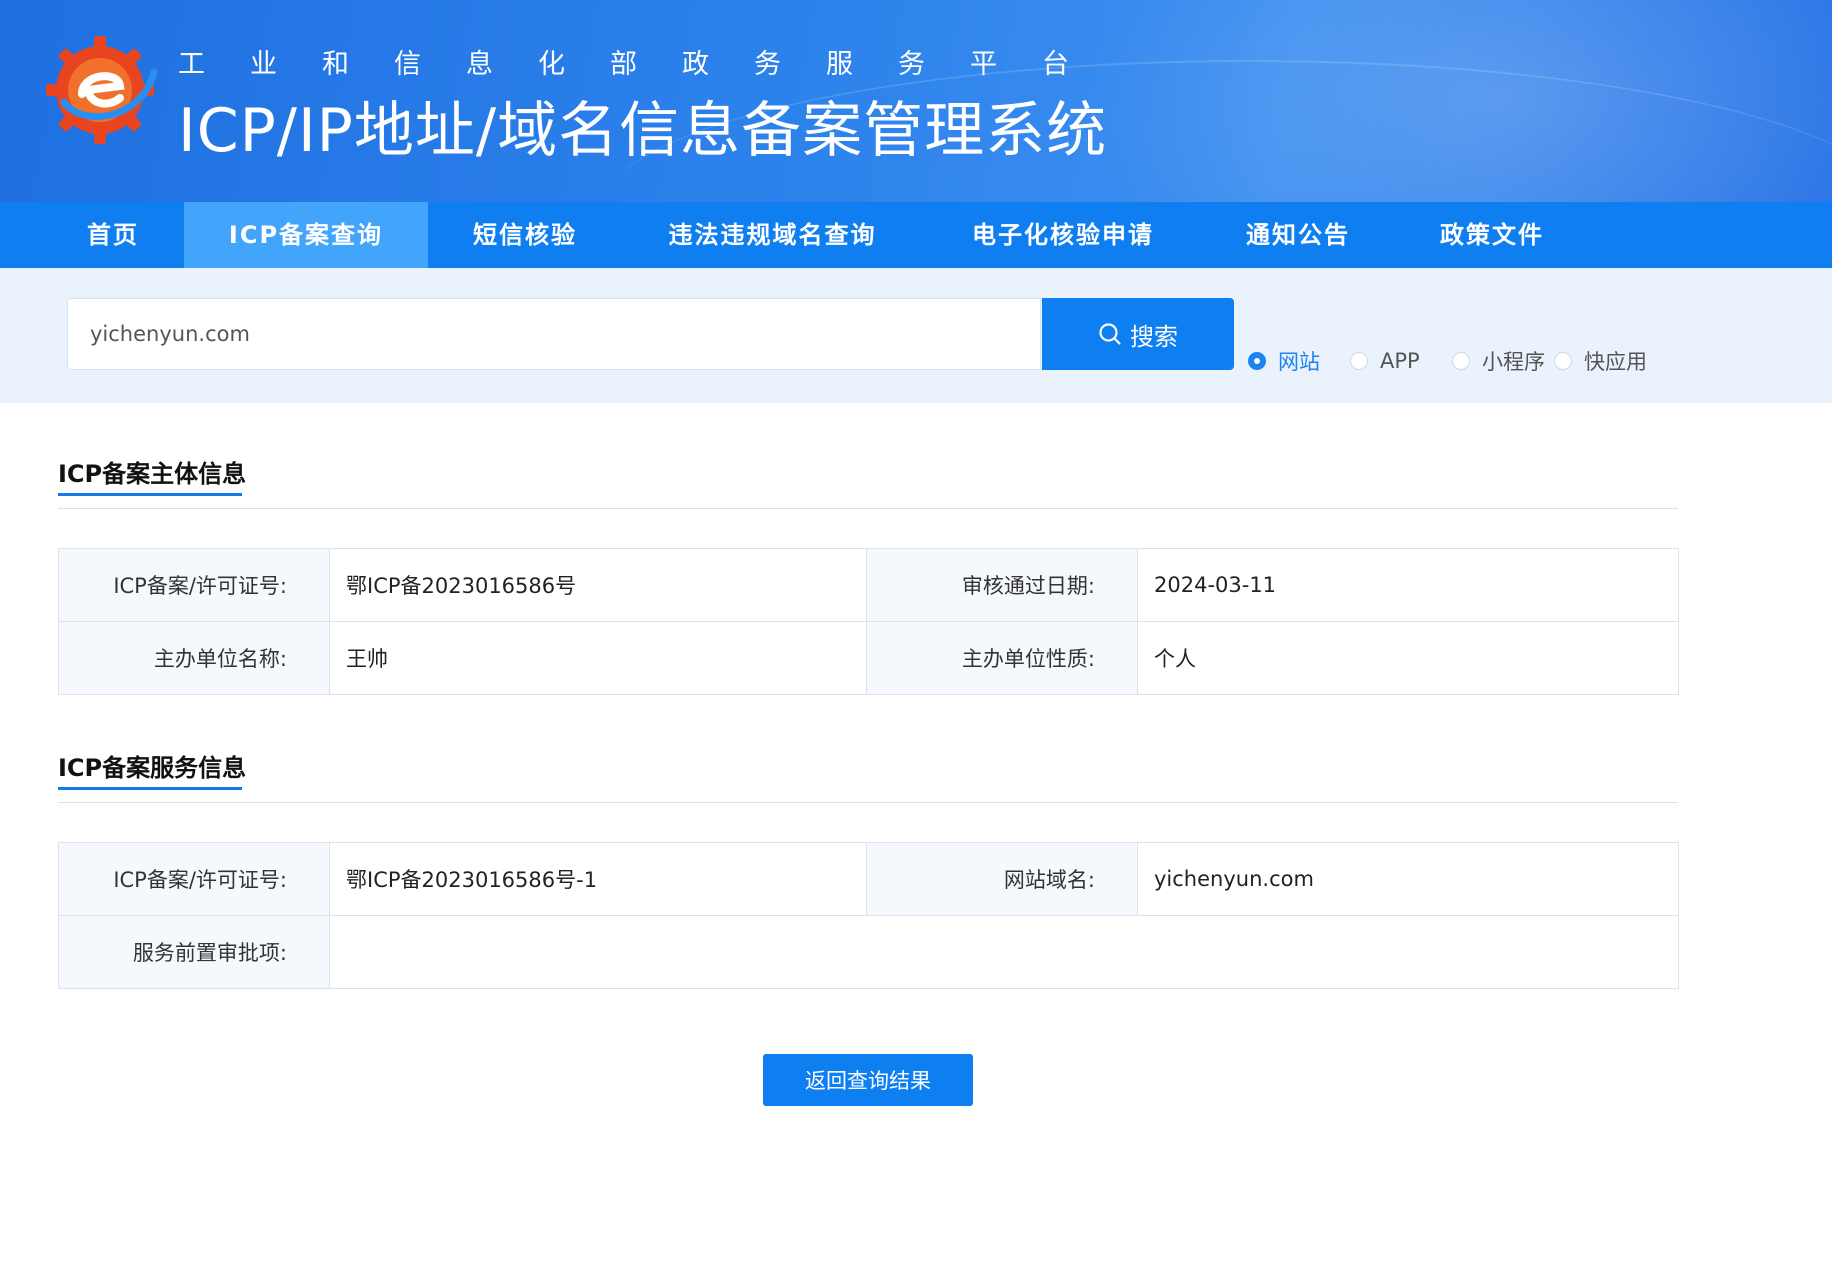 This screenshot has width=1832, height=1269. Describe the element at coordinates (1513, 362) in the screenshot. I see `radio-mini-program-label: 小程序` at that location.